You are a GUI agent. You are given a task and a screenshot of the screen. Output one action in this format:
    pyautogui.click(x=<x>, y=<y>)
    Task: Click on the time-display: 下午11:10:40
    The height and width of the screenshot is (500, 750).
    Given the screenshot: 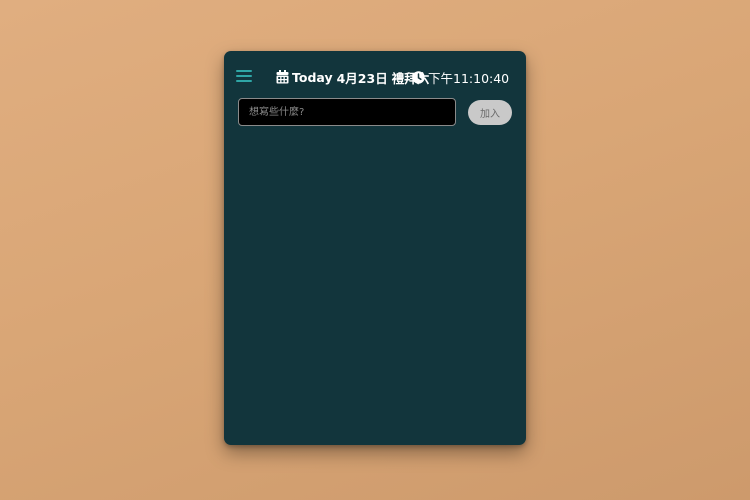 What is the action you would take?
    pyautogui.click(x=460, y=77)
    